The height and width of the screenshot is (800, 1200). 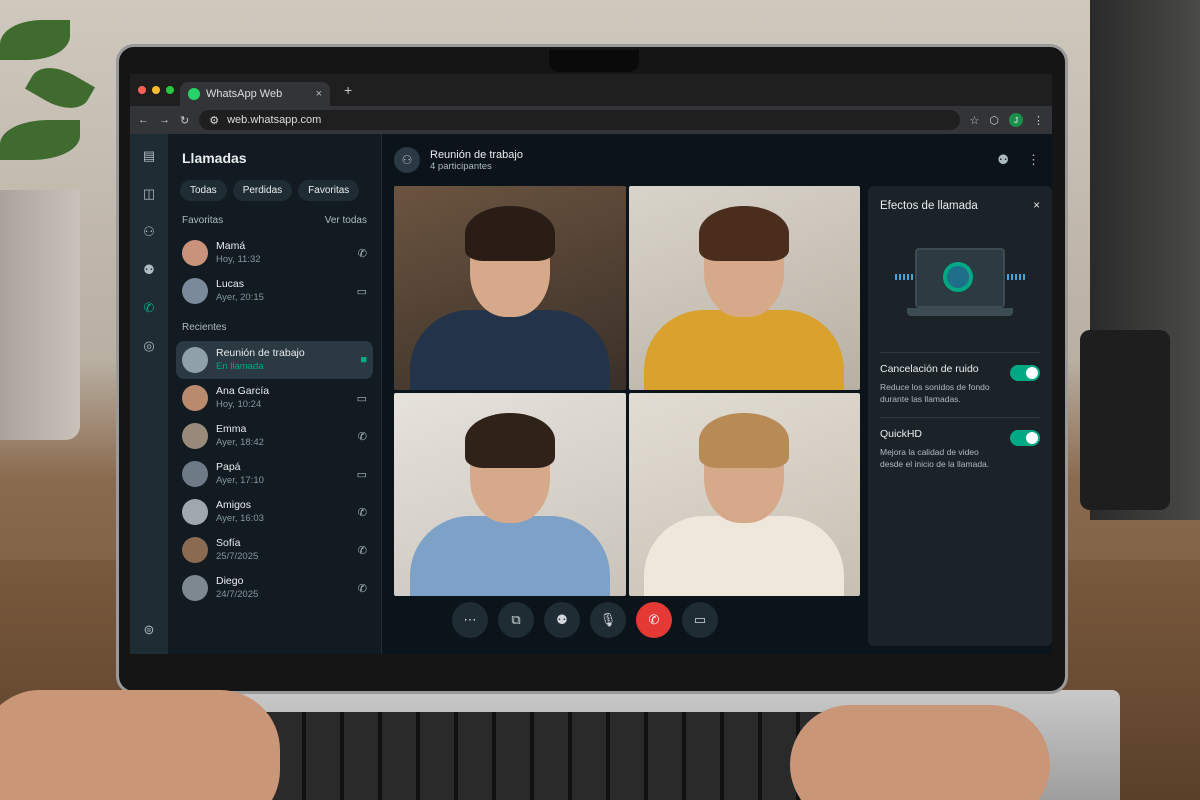 I want to click on chats-icon: ▤, so click(x=149, y=156).